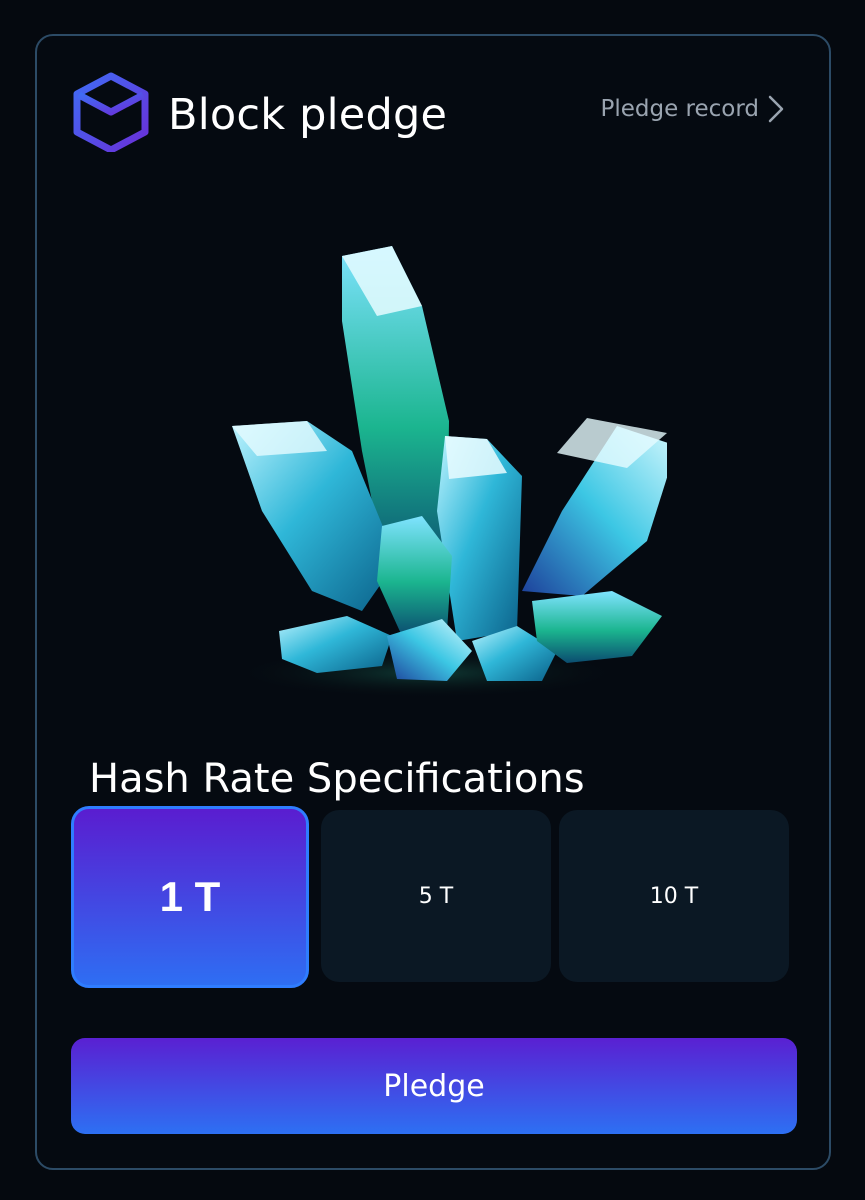  I want to click on pledge-button: Pledge, so click(434, 1086).